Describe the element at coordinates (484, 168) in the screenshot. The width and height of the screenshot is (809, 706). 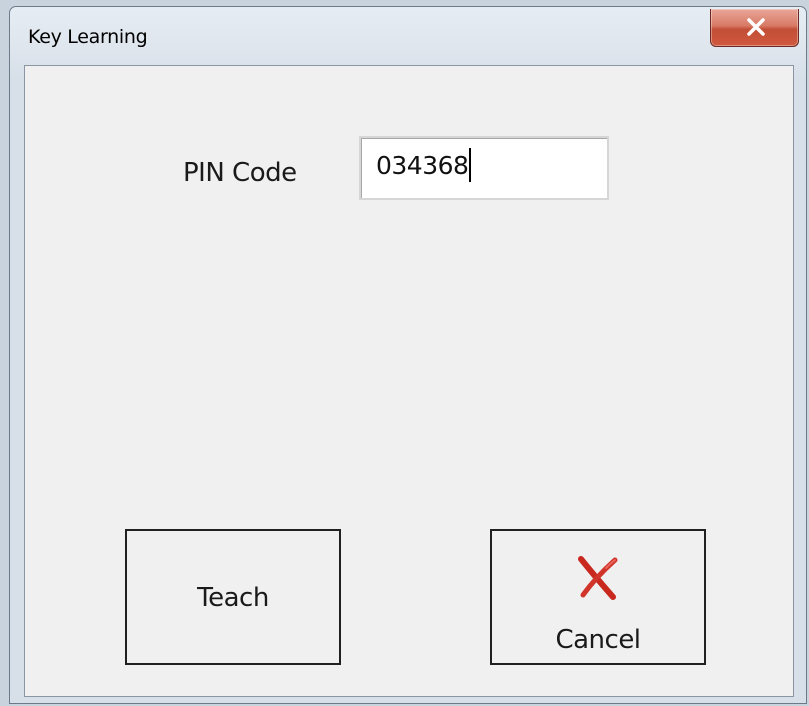
I see `pin-code-input: 034368` at that location.